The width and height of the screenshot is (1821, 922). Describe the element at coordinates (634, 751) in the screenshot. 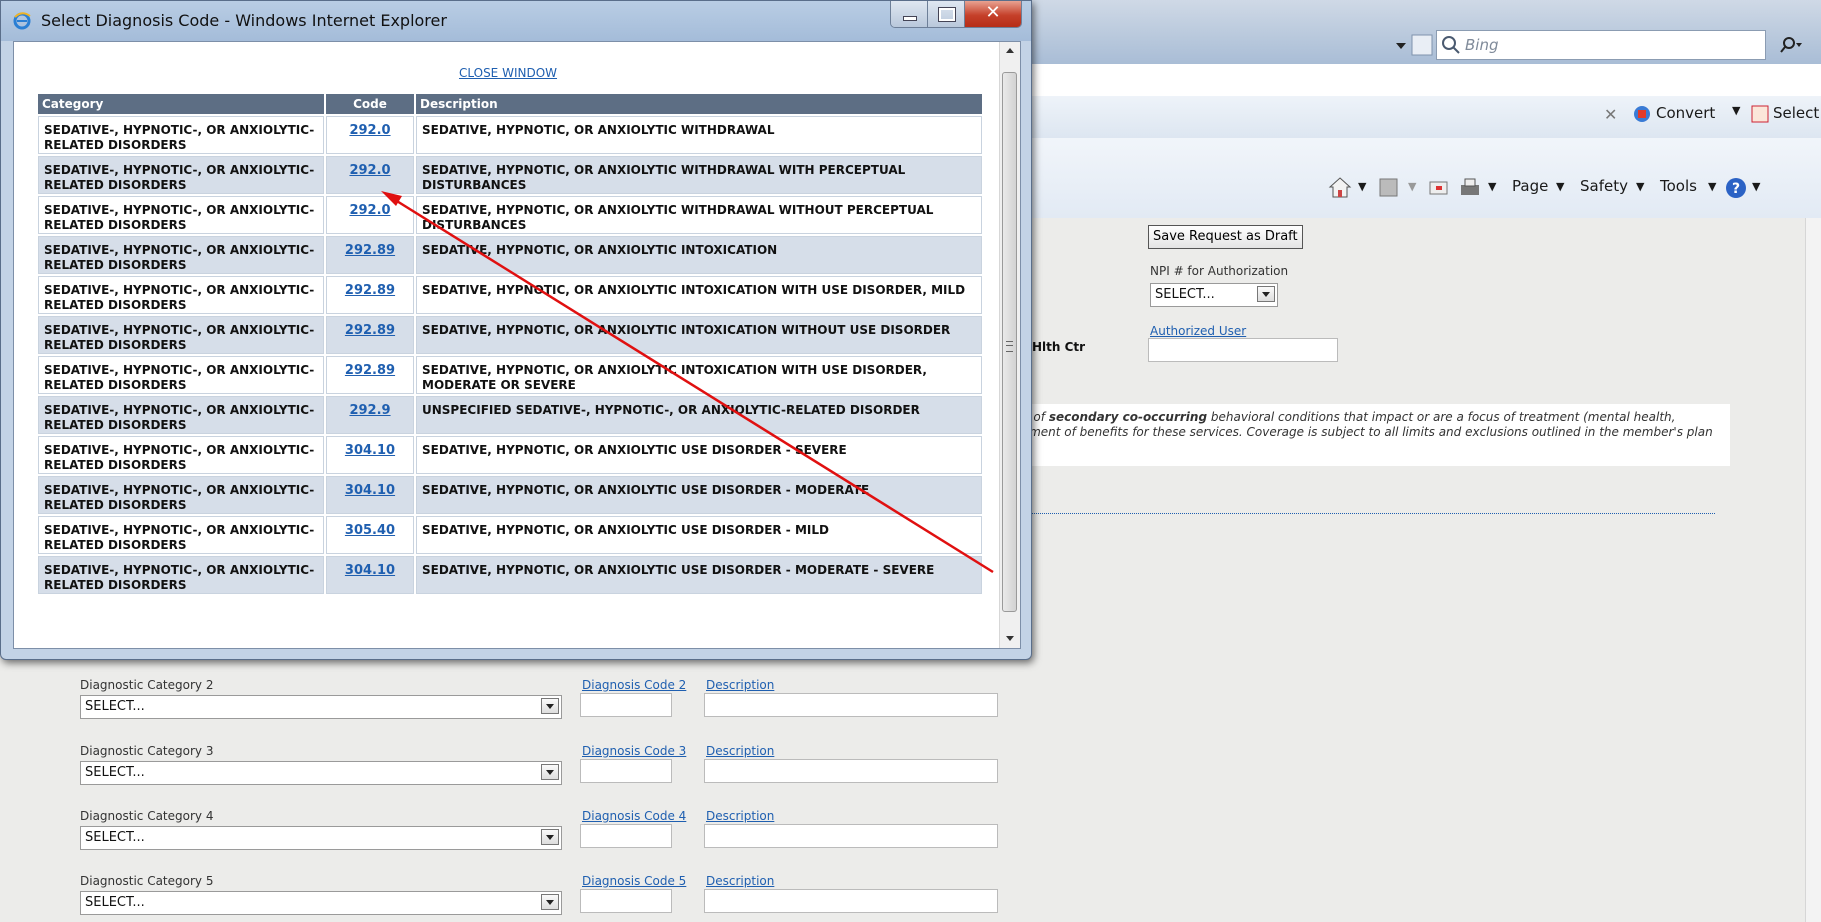

I see `diagnosis-code-link: Diagnosis Code 3` at that location.